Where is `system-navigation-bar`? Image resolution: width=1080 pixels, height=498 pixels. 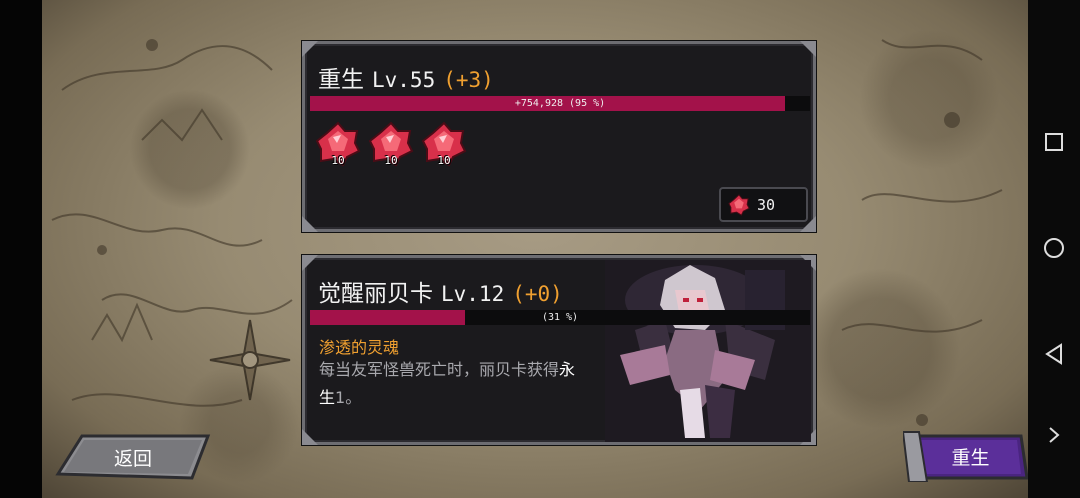 system-navigation-bar is located at coordinates (1054, 249).